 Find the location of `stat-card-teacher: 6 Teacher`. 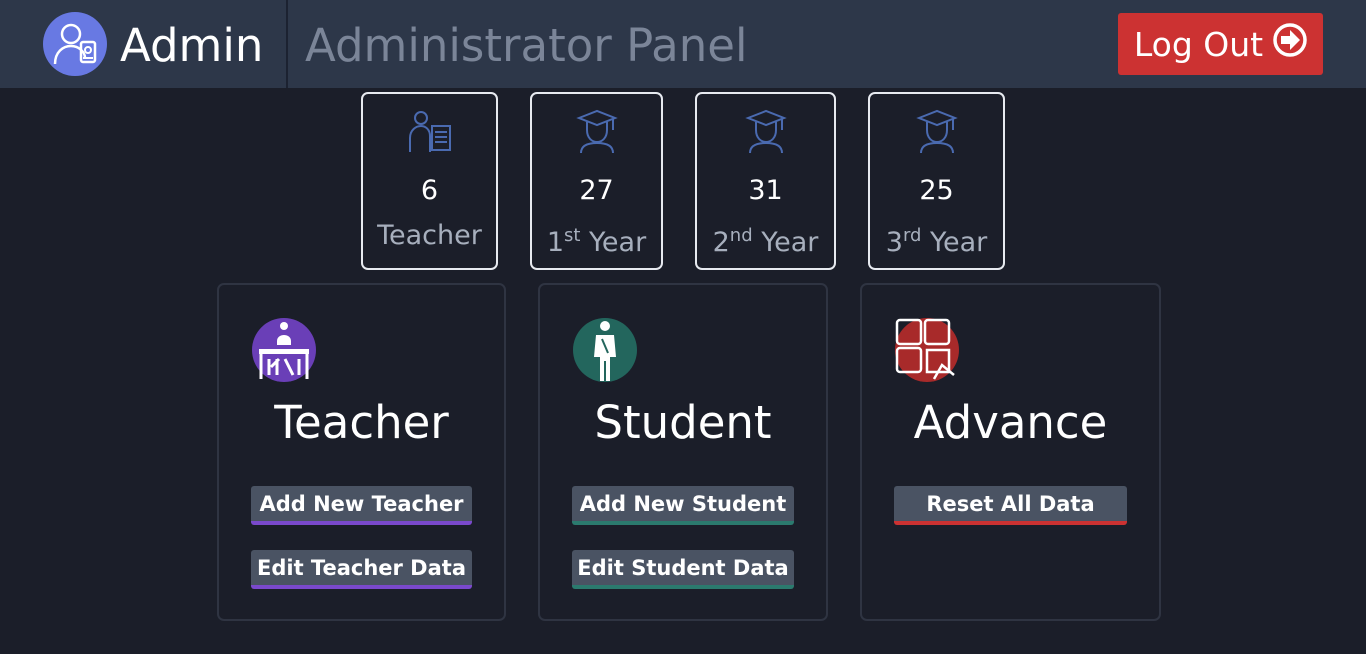

stat-card-teacher: 6 Teacher is located at coordinates (429, 181).